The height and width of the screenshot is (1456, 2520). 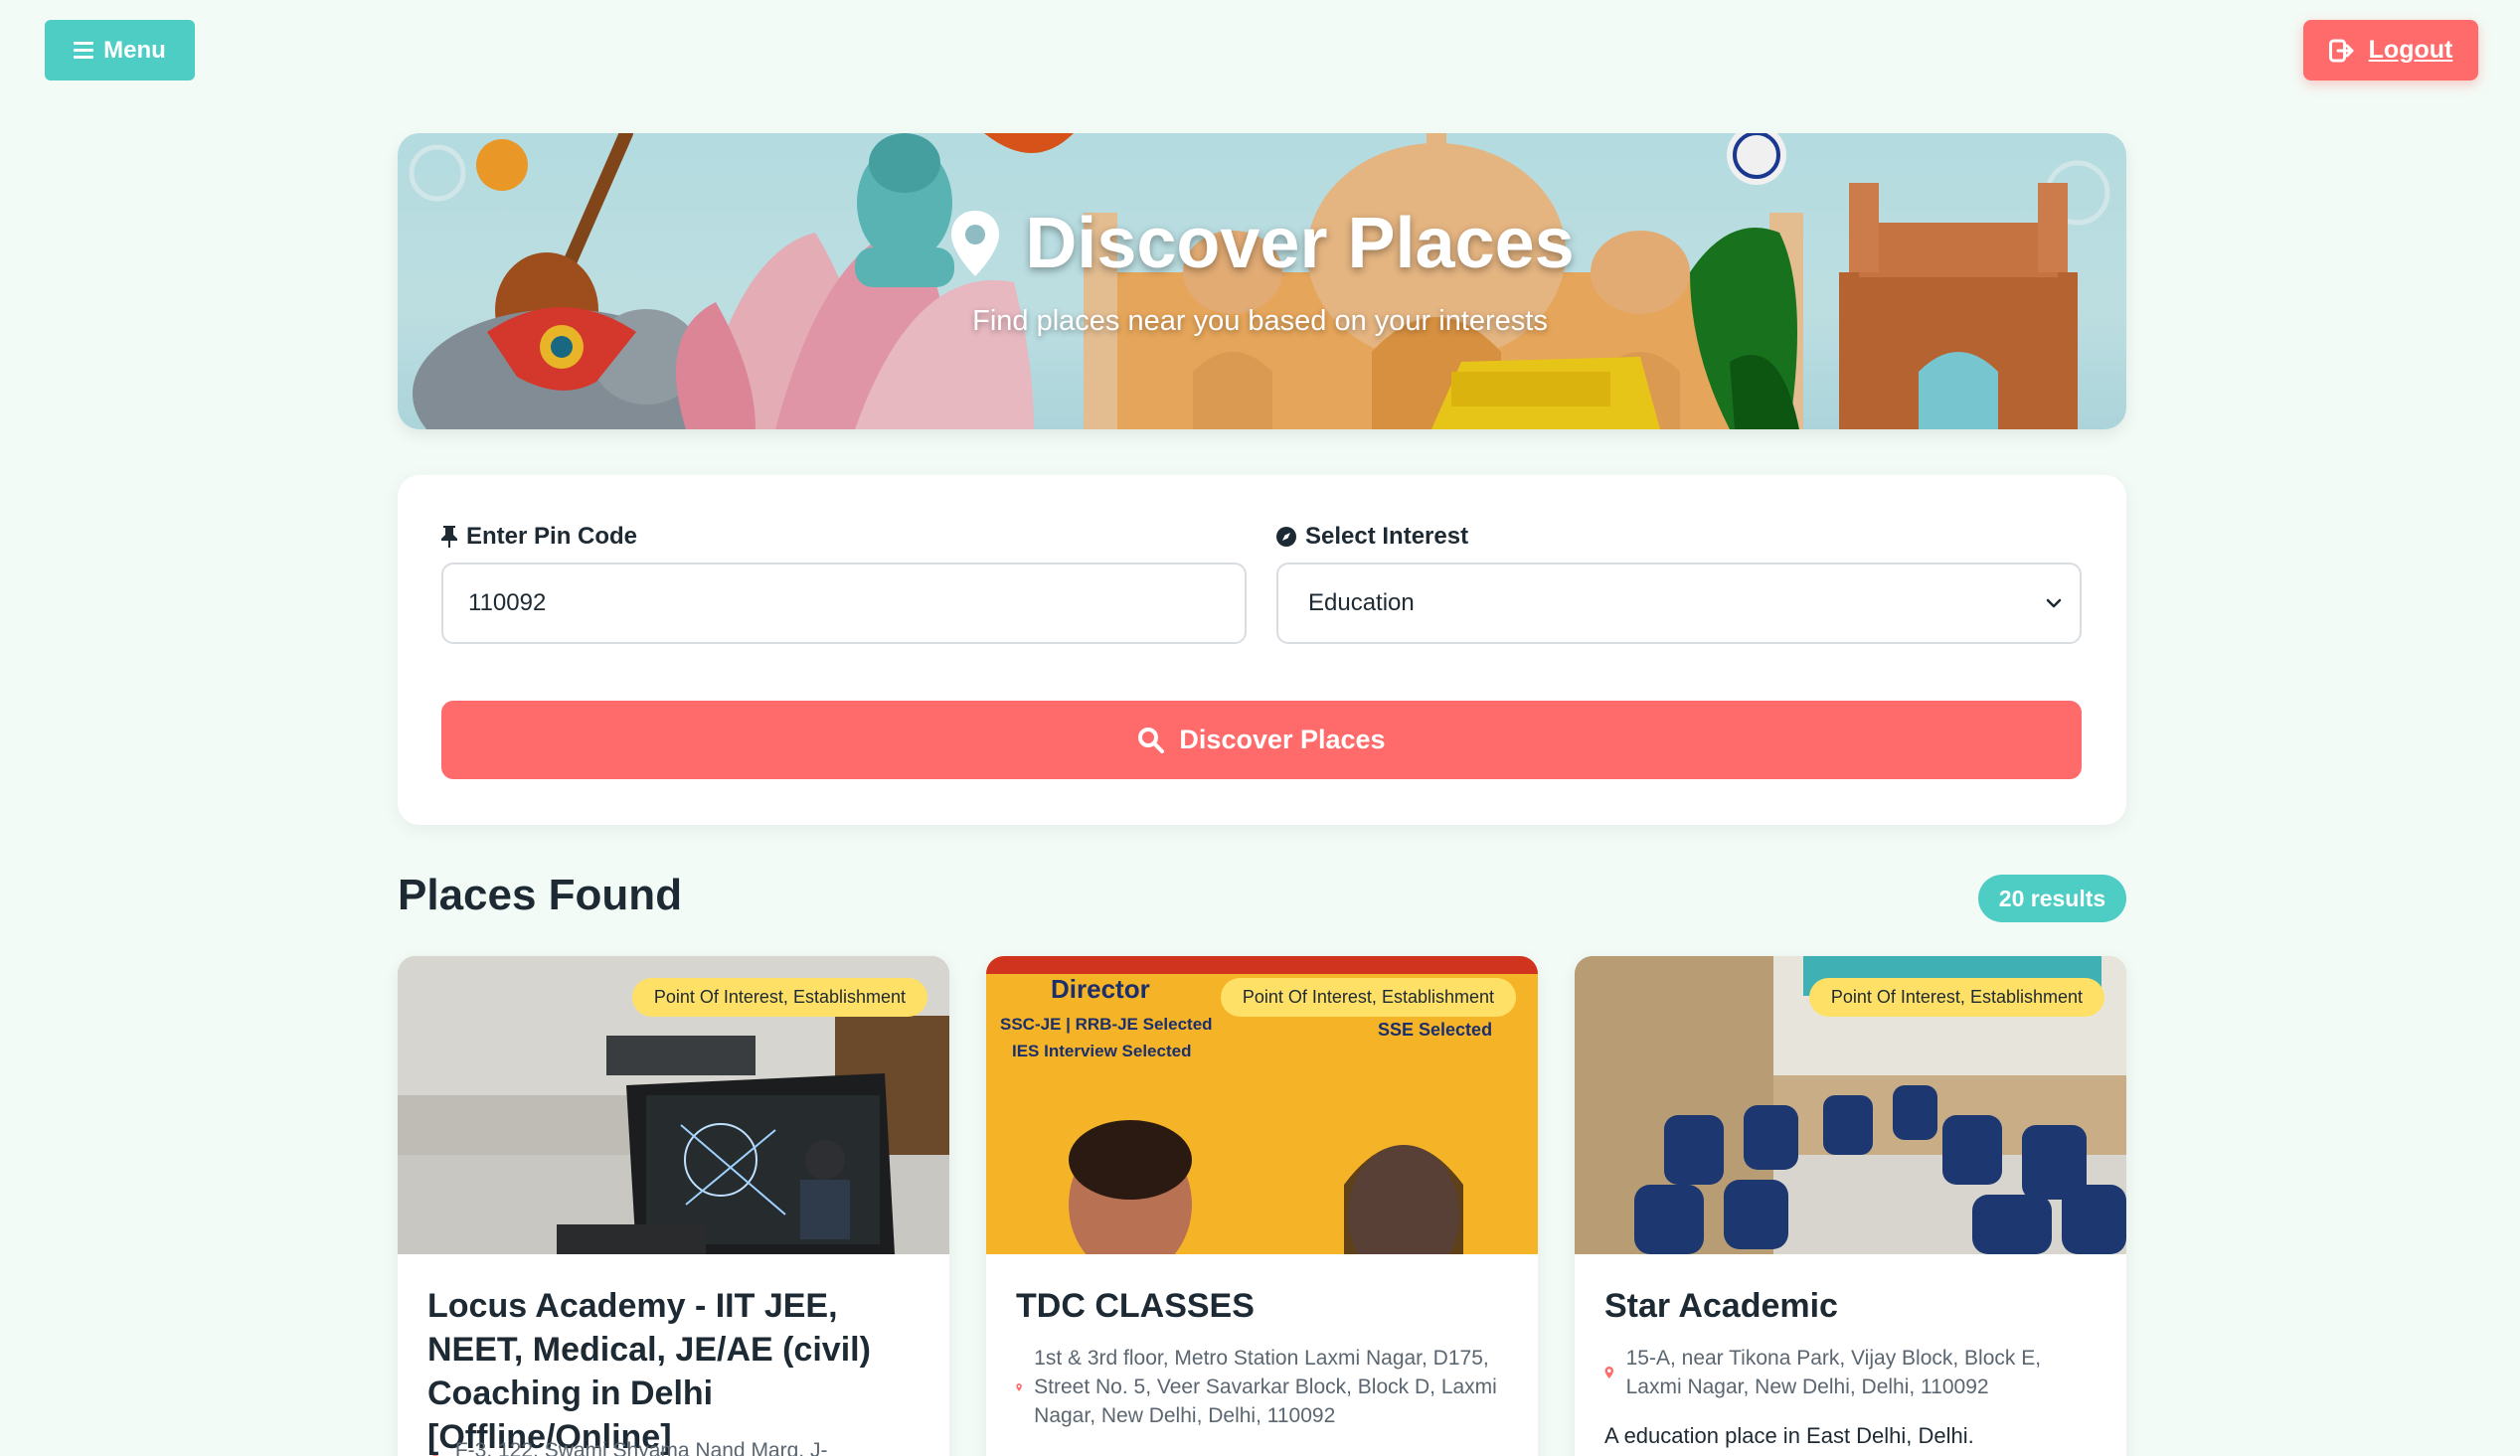 What do you see at coordinates (1151, 740) in the screenshot?
I see `search-icon` at bounding box center [1151, 740].